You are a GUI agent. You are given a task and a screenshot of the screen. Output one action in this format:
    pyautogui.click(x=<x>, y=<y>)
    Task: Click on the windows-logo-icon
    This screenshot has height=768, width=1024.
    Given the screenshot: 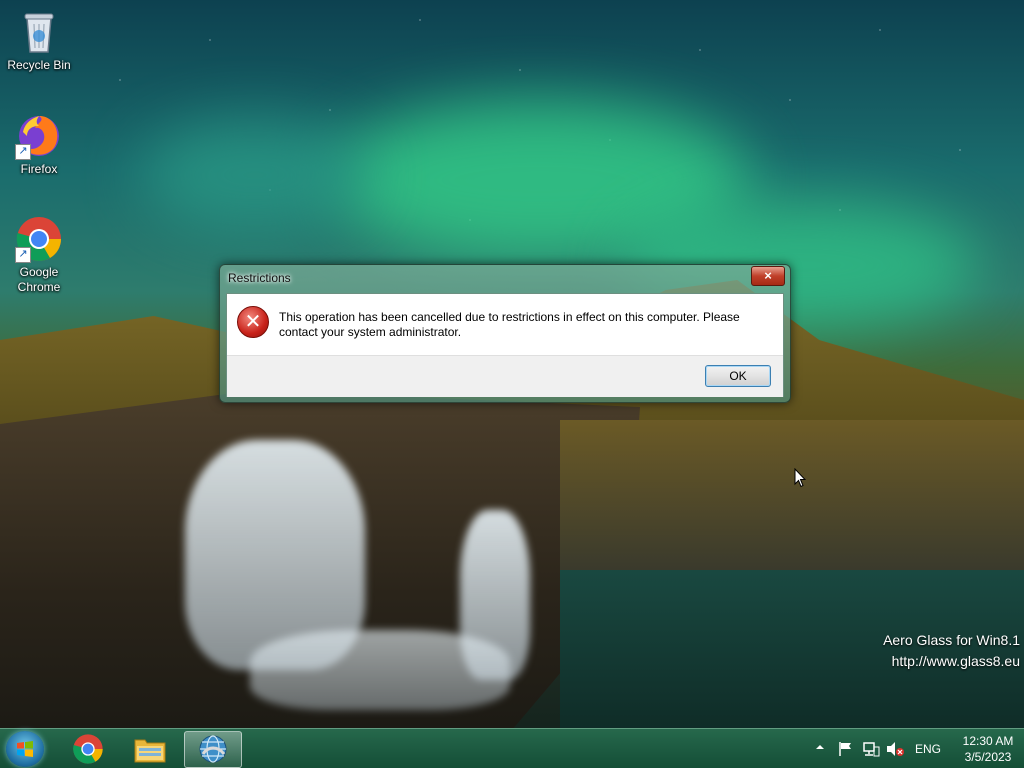 What is the action you would take?
    pyautogui.click(x=25, y=749)
    